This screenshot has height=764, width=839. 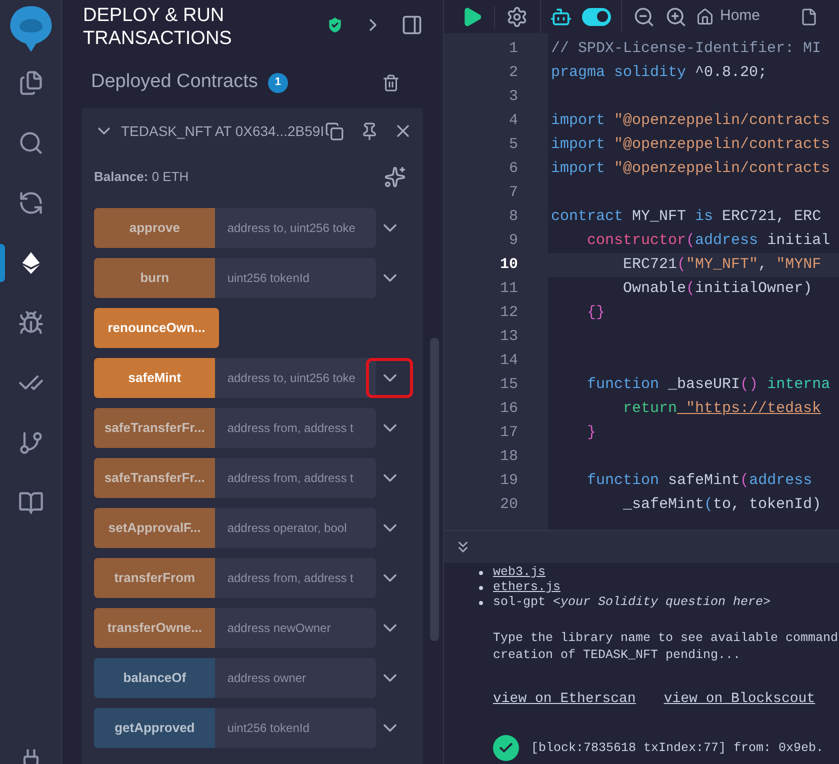 What do you see at coordinates (676, 17) in the screenshot?
I see `zoom-in-icon` at bounding box center [676, 17].